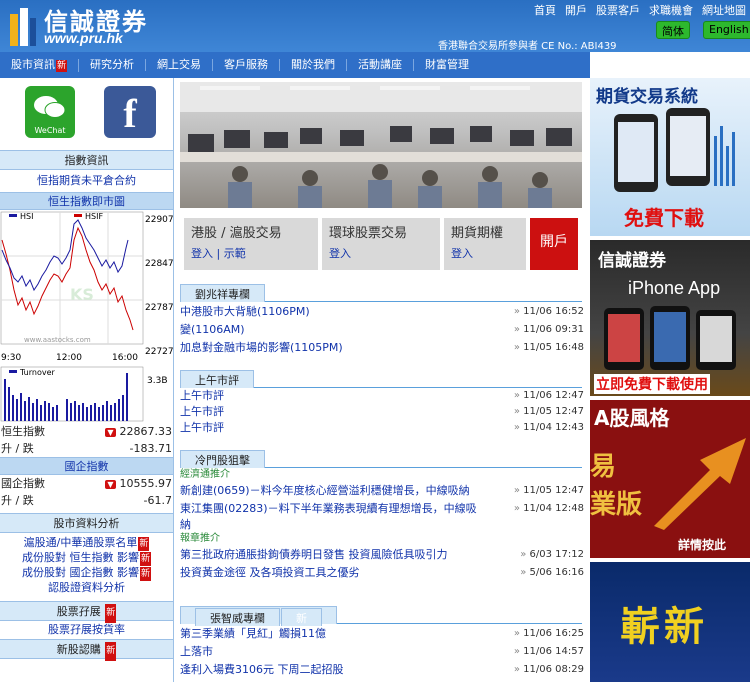 The image size is (750, 682). What do you see at coordinates (33, 64) in the screenshot?
I see `nav-item-label: 股市資訊` at bounding box center [33, 64].